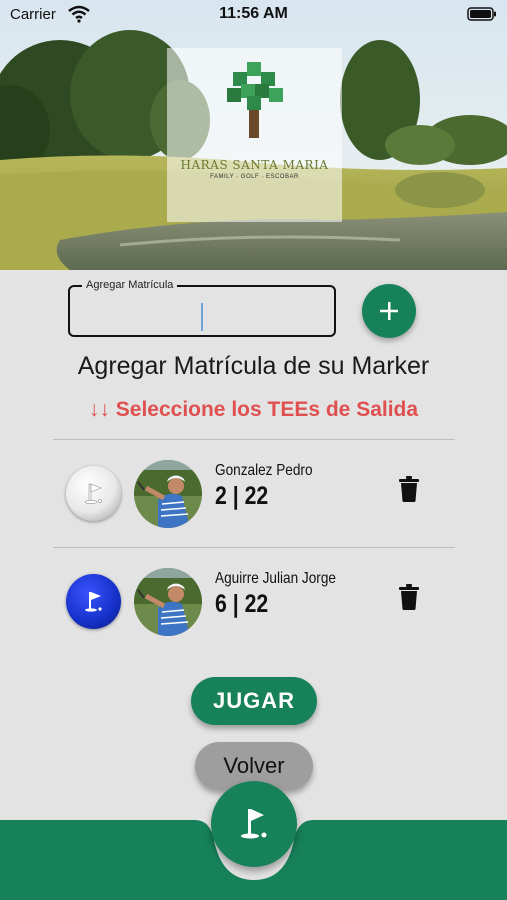 The height and width of the screenshot is (900, 507). Describe the element at coordinates (254, 165) in the screenshot. I see `logo-name: HARAS SANTA MARIA` at that location.